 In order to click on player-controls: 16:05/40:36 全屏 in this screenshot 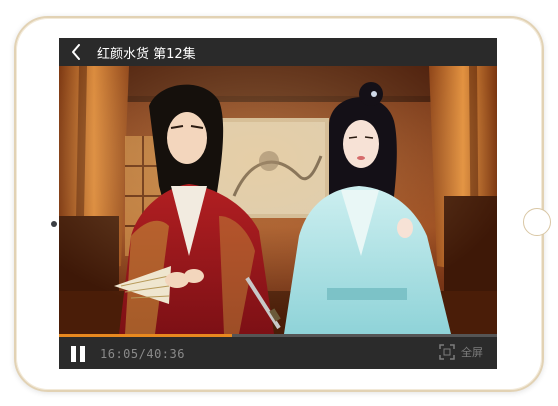, I will do `click(278, 351)`.